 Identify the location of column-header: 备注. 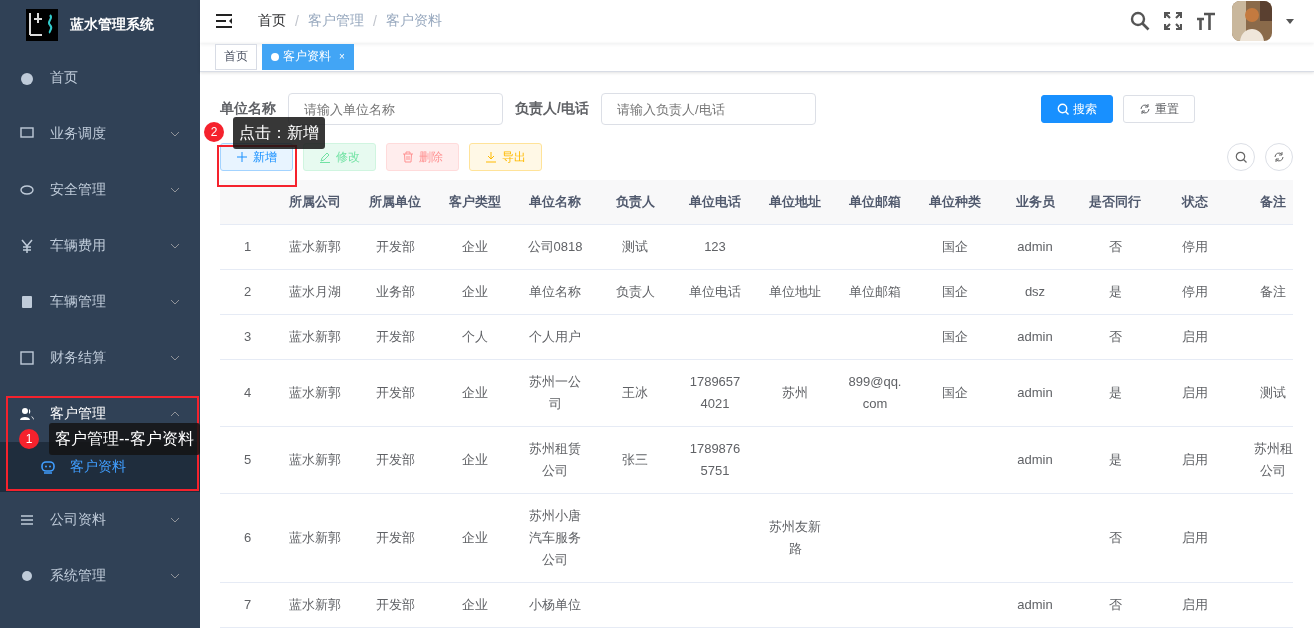
(1273, 202).